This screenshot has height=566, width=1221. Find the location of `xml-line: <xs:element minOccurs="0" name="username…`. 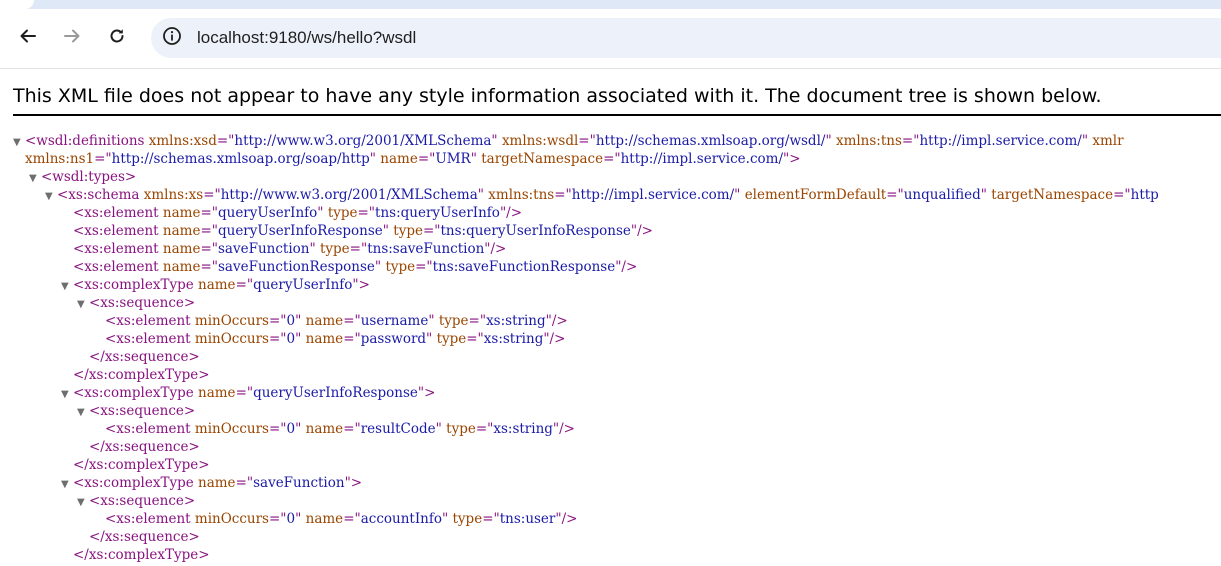

xml-line: <xs:element minOccurs="0" name="username… is located at coordinates (336, 321).